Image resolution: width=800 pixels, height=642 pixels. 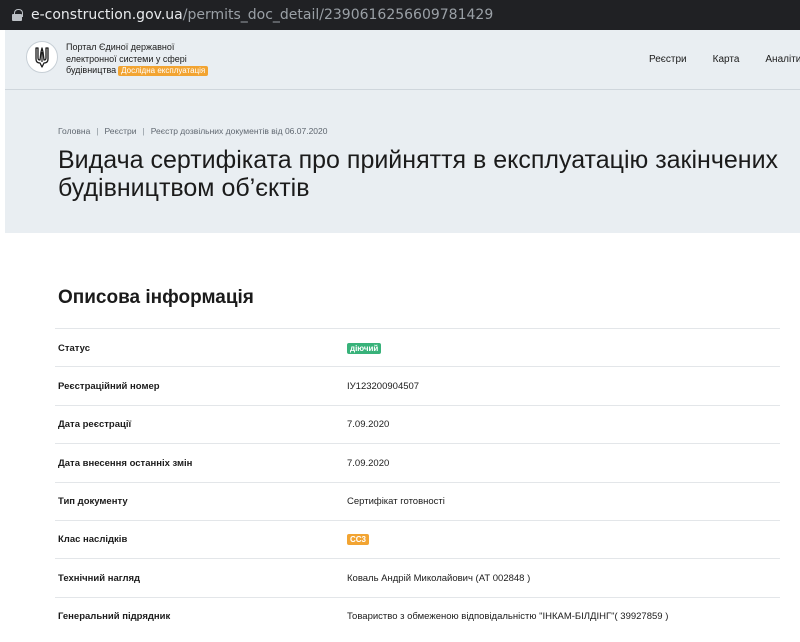 What do you see at coordinates (91, 70) in the screenshot?
I see `portal-name-line3: будівництва` at bounding box center [91, 70].